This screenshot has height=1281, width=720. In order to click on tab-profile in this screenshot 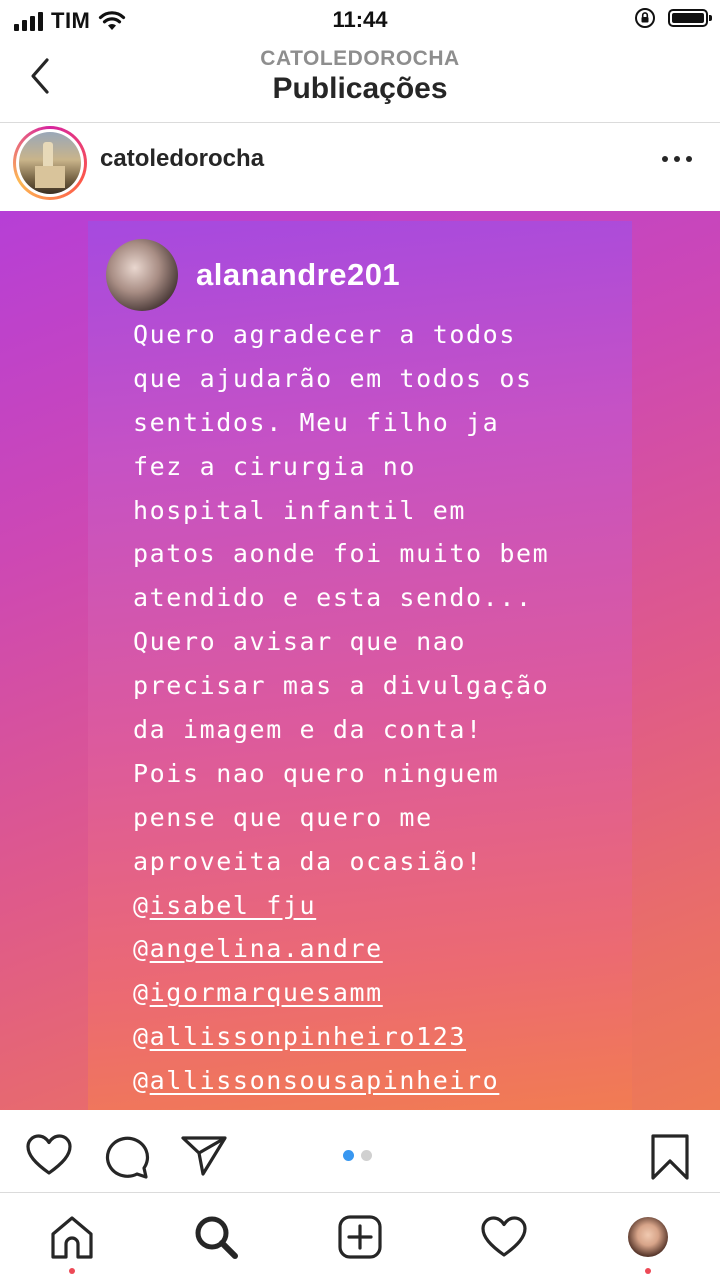, I will do `click(648, 1237)`.